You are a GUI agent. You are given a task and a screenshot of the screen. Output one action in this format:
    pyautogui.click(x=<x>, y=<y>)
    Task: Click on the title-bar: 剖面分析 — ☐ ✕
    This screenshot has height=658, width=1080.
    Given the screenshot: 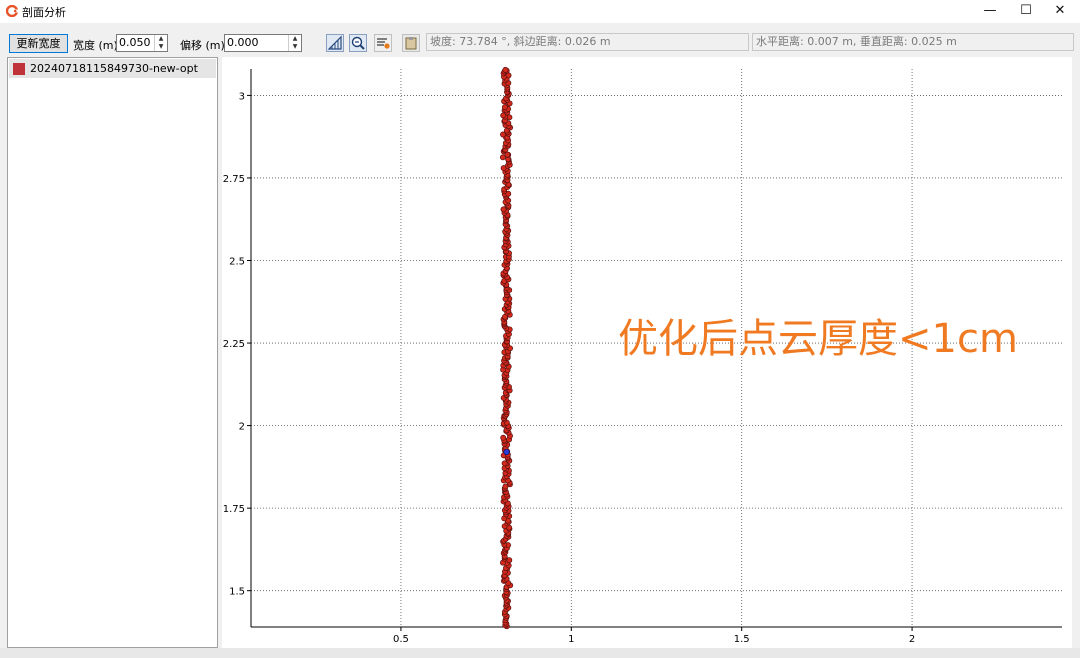 What is the action you would take?
    pyautogui.click(x=540, y=11)
    